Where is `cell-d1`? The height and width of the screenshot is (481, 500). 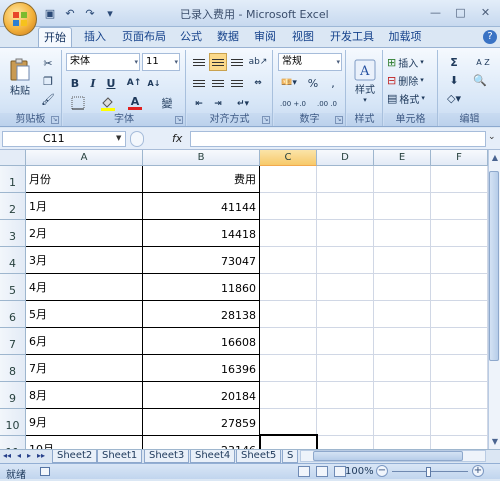 cell-d1 is located at coordinates (345, 179).